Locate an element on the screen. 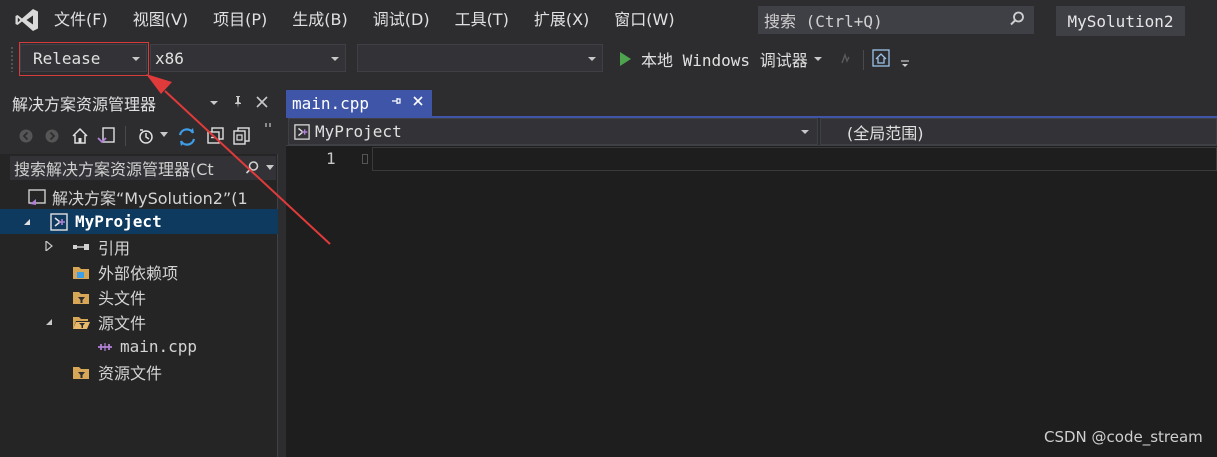  solution-name-badge: MySolution2 is located at coordinates (1120, 21).